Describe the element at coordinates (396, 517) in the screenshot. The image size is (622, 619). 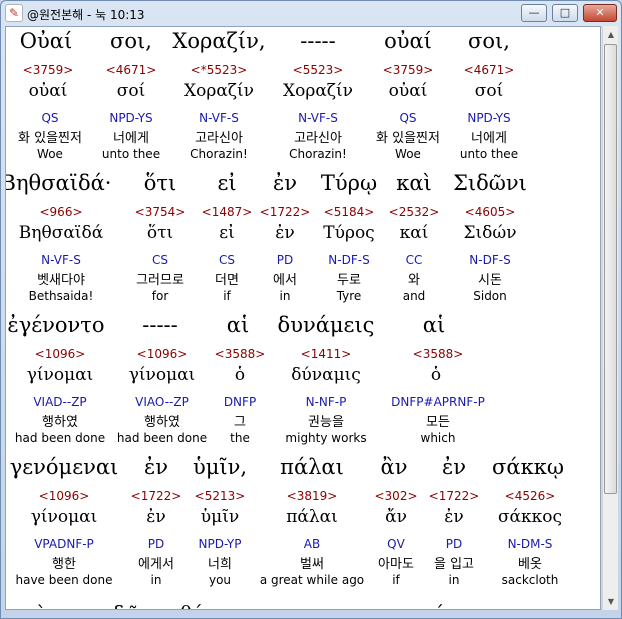
I see `lemma: ἄν` at that location.